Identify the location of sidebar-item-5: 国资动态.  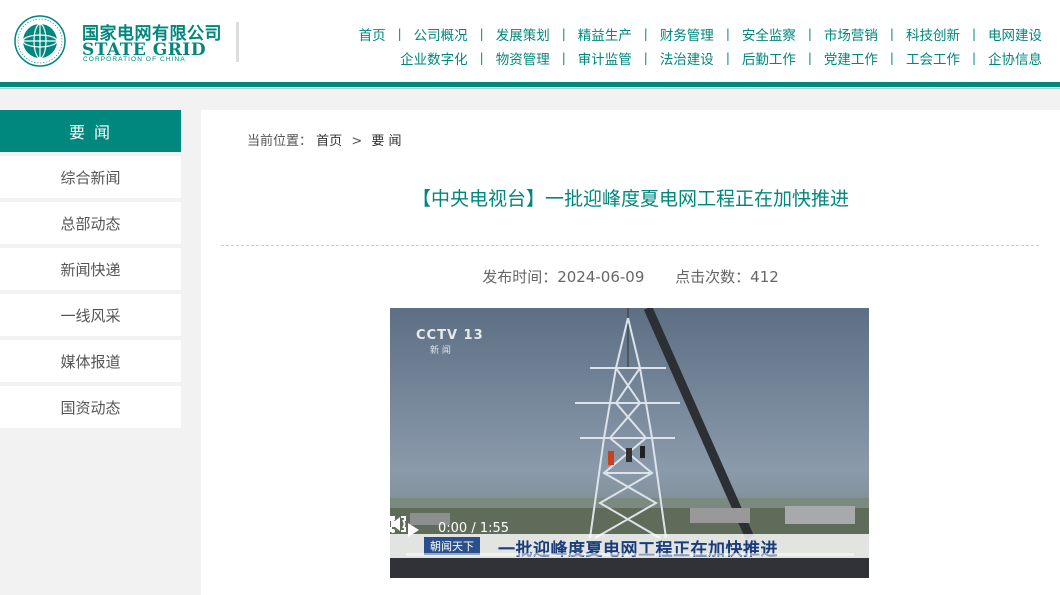
(90, 407).